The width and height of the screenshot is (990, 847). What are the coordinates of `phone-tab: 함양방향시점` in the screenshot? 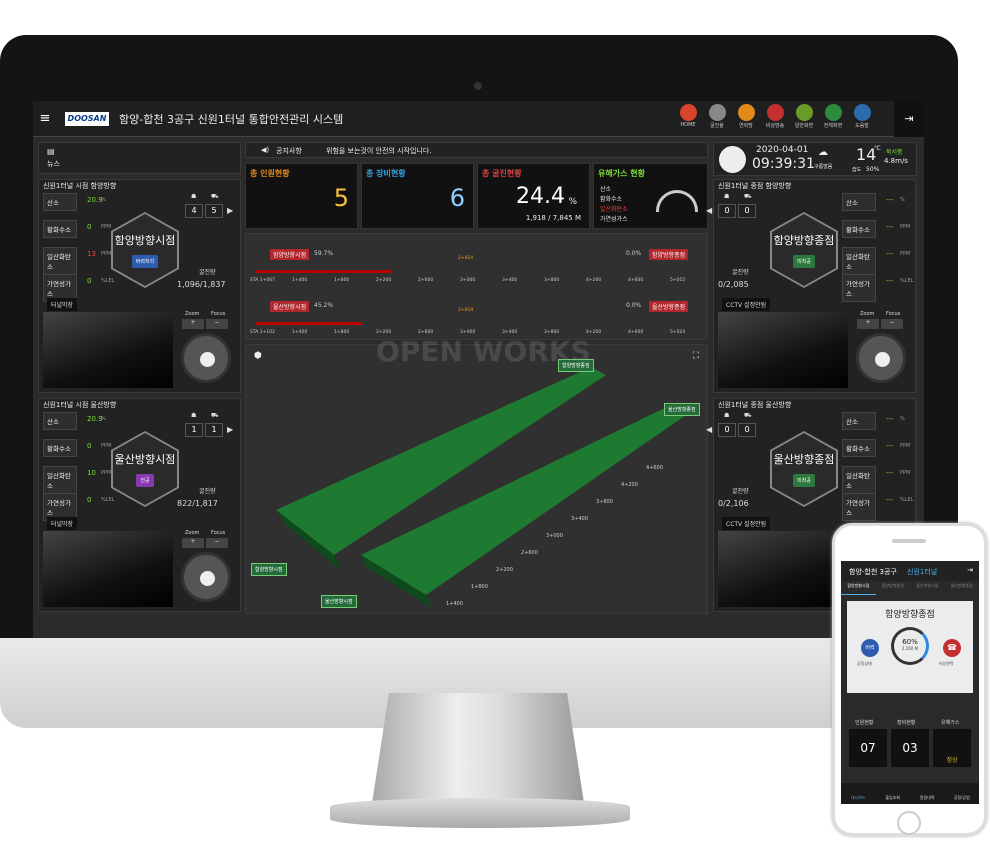 It's located at (858, 589).